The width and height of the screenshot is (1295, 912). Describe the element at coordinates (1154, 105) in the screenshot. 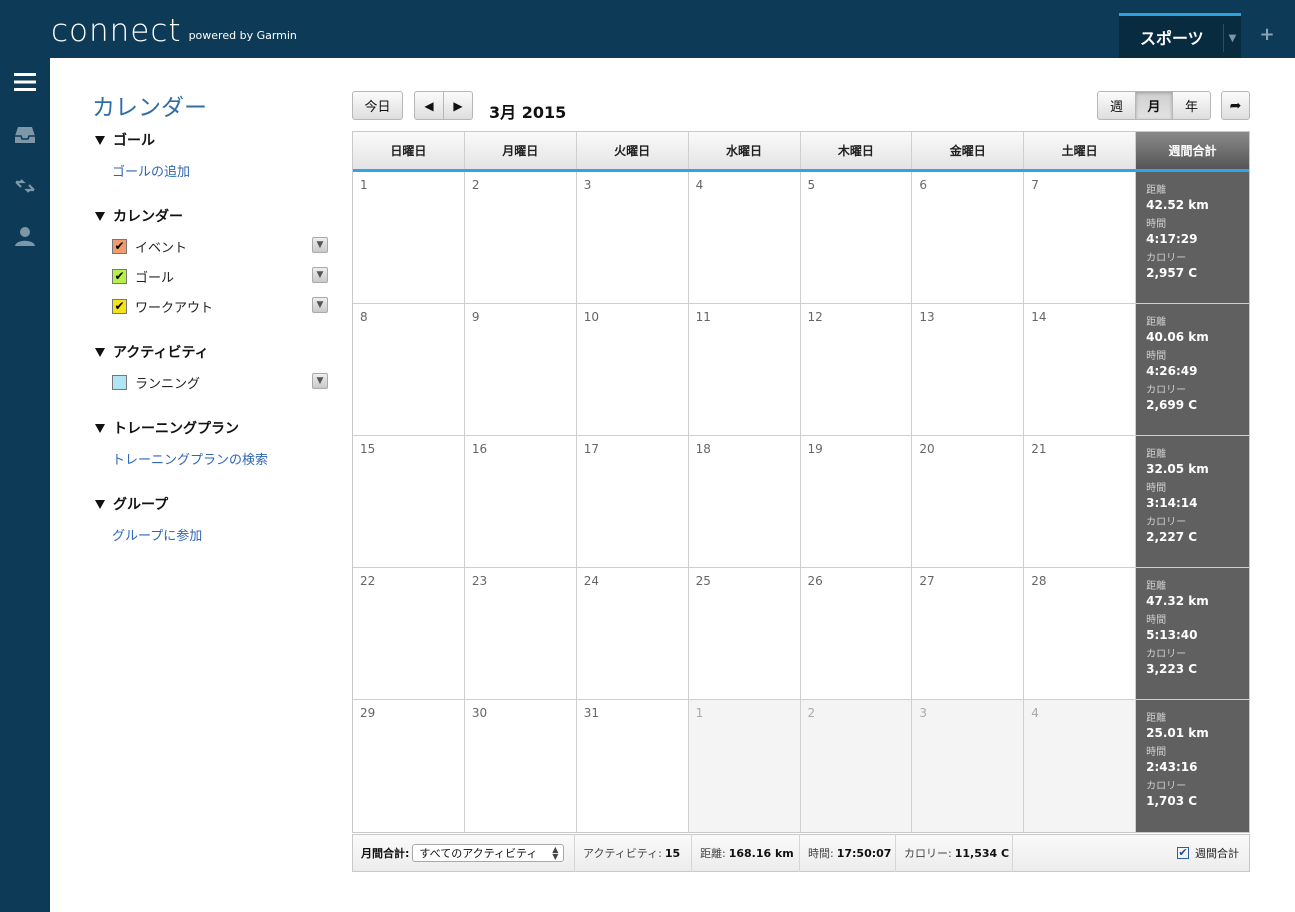

I see `month-view-button: 月` at that location.